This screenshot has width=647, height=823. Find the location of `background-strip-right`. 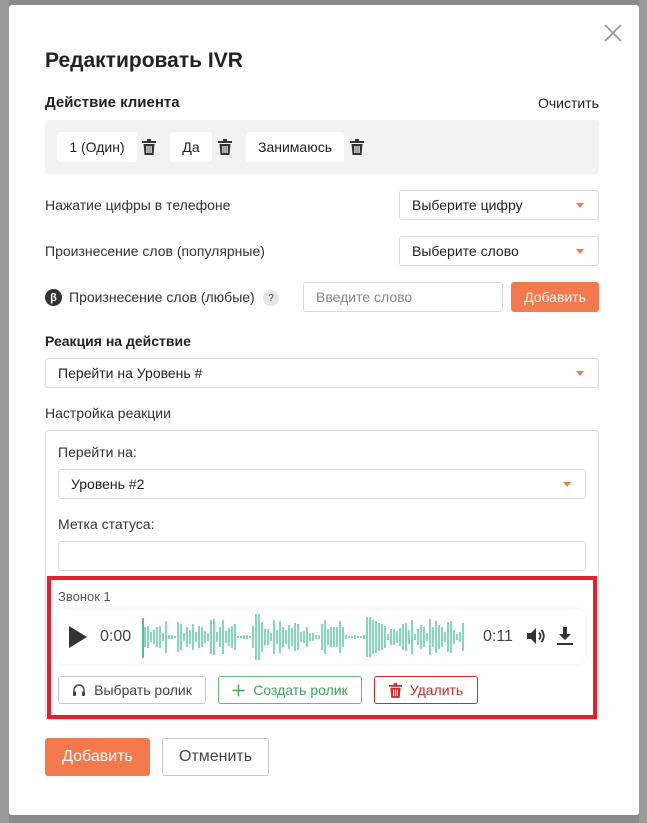

background-strip-right is located at coordinates (643, 411).